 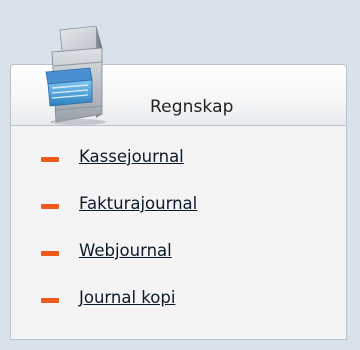 I want to click on list-item-journal-kopi: Journal kopi, so click(x=119, y=309).